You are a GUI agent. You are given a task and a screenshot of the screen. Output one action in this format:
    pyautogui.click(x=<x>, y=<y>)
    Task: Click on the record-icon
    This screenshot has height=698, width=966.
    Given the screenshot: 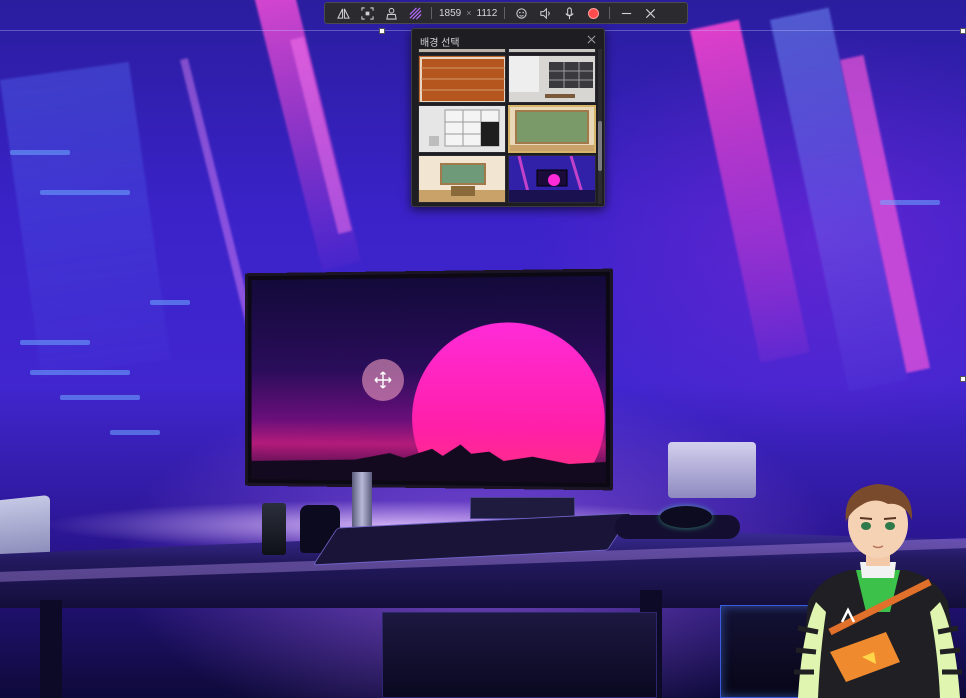 What is the action you would take?
    pyautogui.click(x=593, y=13)
    